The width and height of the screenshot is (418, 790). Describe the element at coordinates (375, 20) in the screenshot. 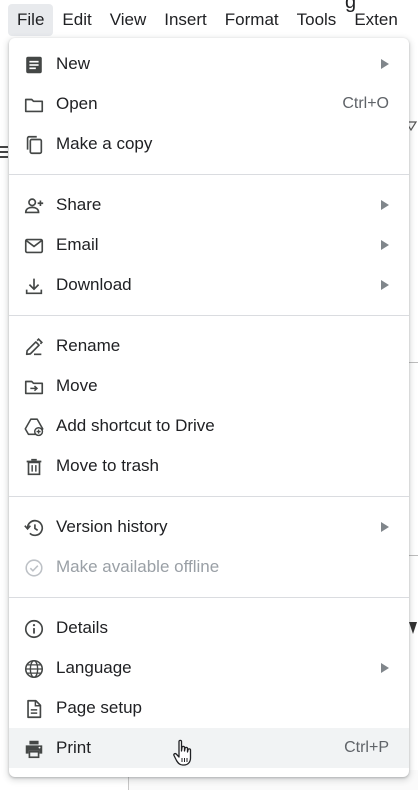

I see `menu-extensions: Exten` at that location.